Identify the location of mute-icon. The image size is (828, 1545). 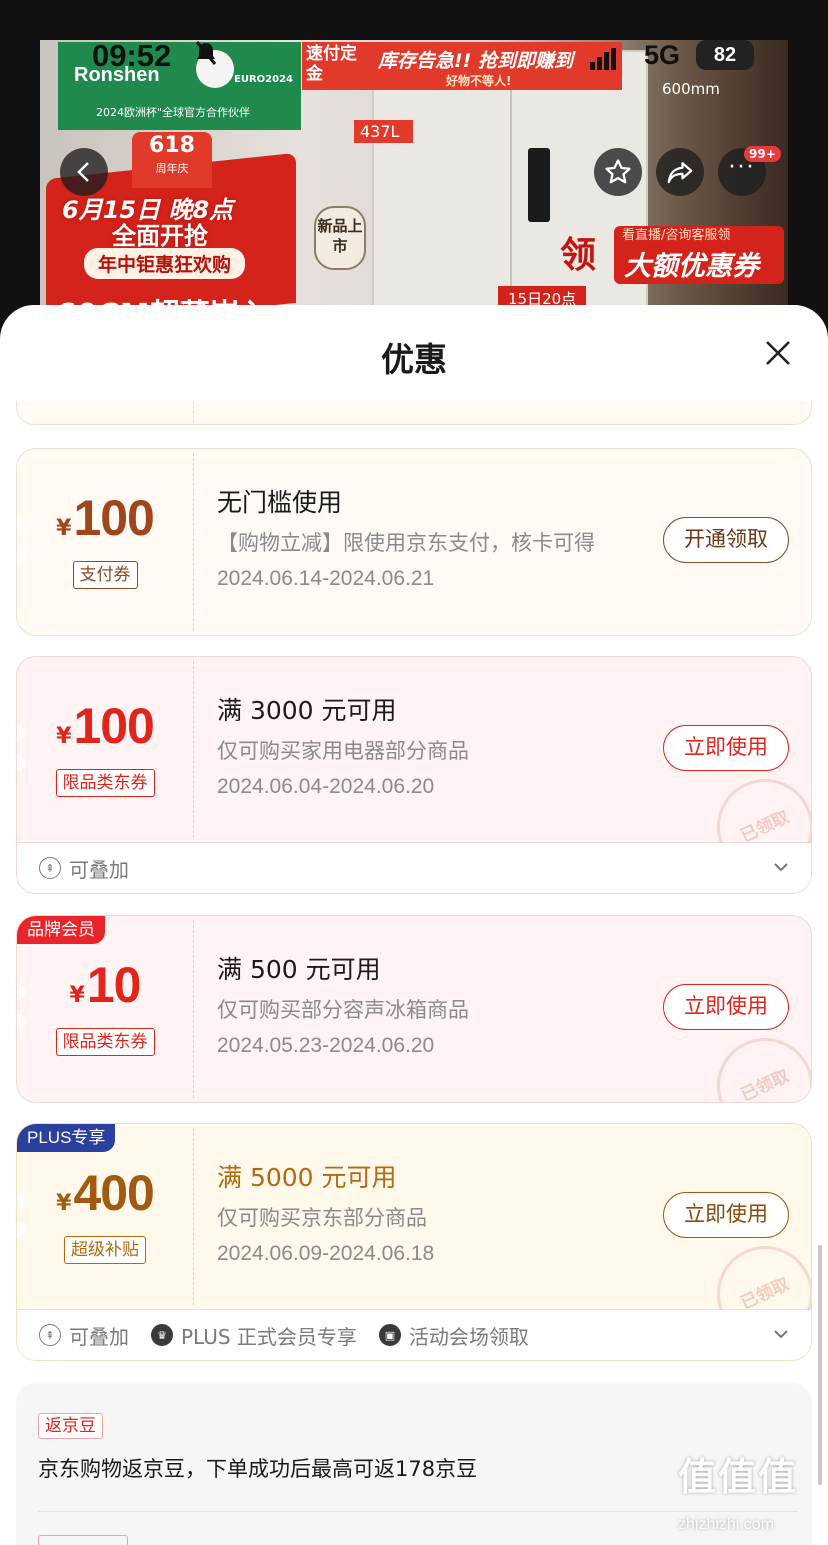
(206, 56).